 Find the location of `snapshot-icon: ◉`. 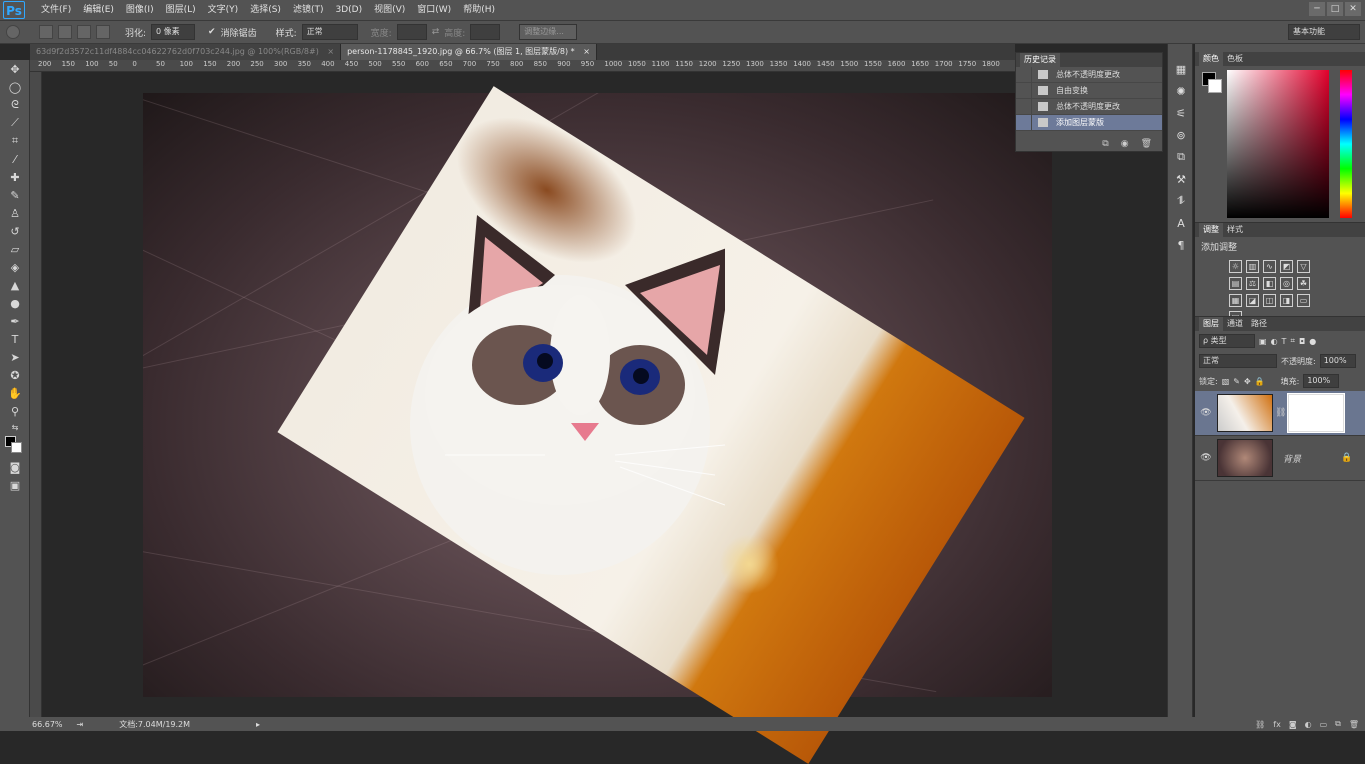

snapshot-icon: ◉ is located at coordinates (1125, 144).